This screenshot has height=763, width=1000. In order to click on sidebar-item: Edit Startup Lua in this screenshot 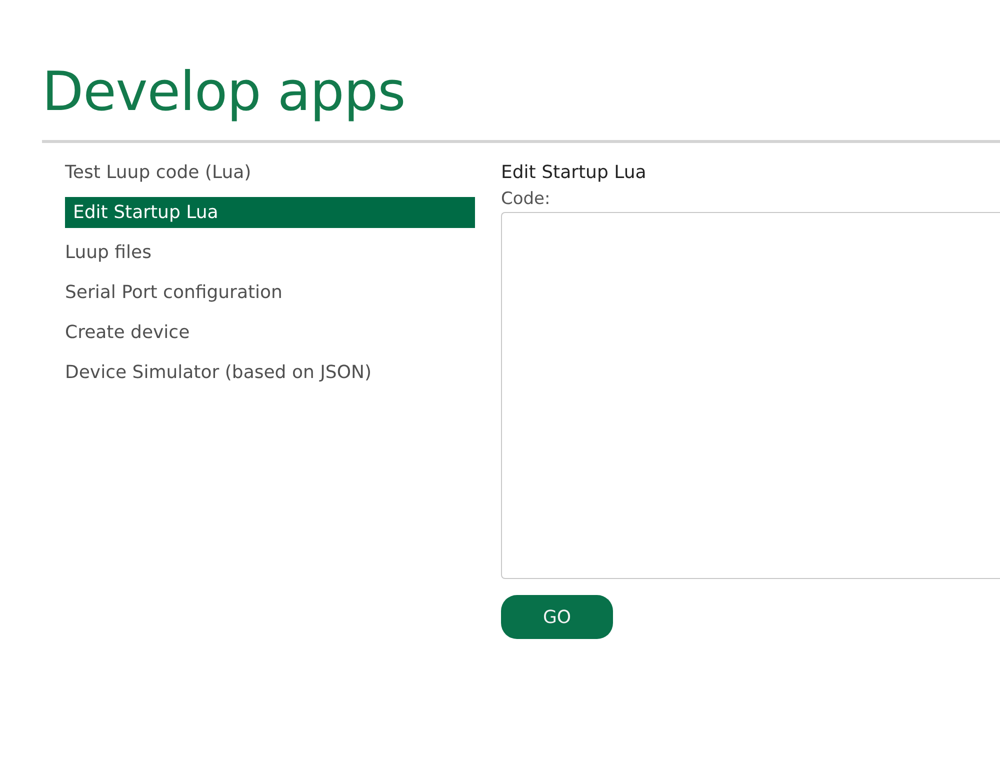, I will do `click(270, 212)`.